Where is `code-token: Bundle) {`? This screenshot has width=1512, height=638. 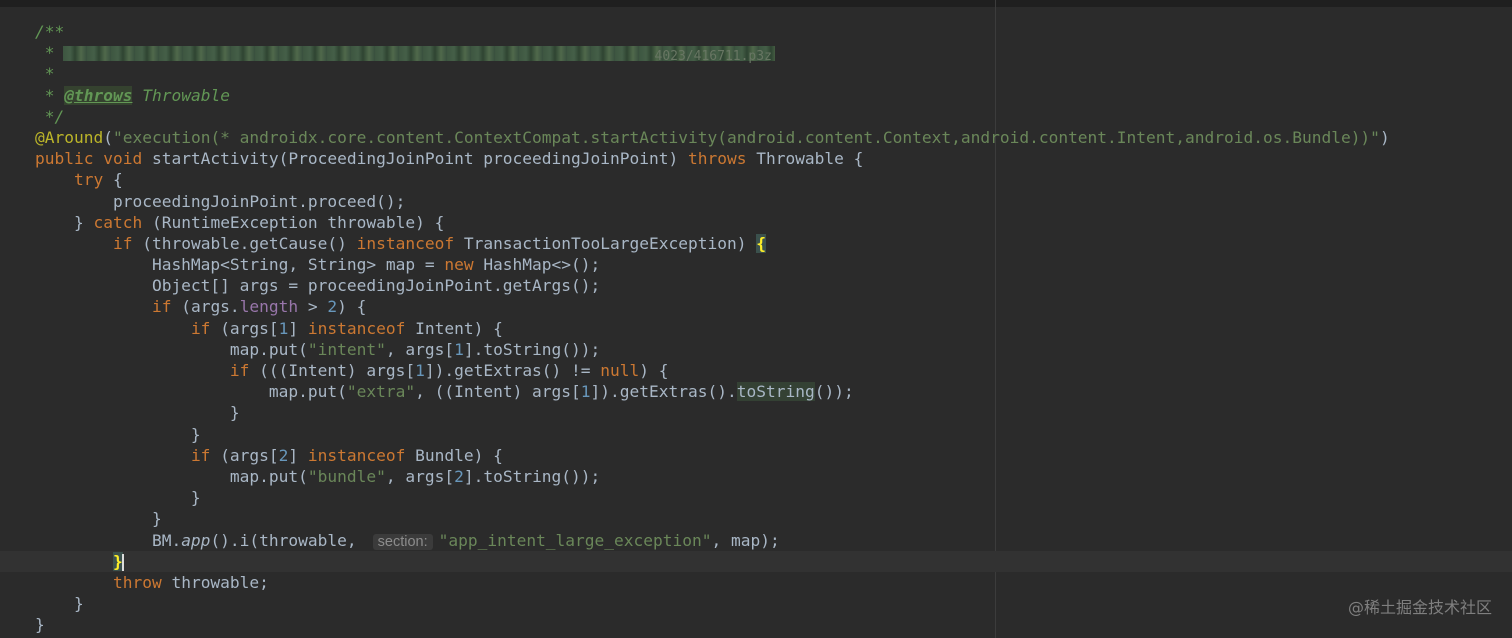 code-token: Bundle) { is located at coordinates (459, 455).